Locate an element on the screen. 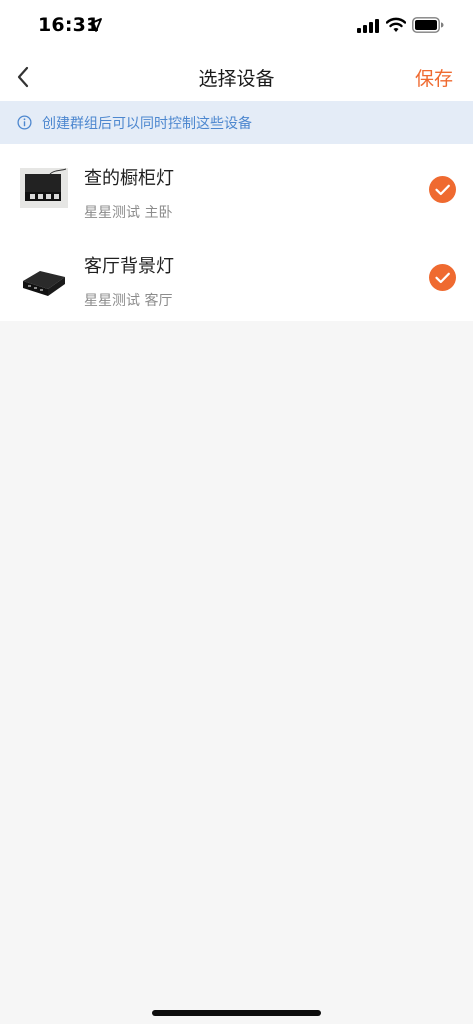 The image size is (473, 1024). device-item: 客厅背景灯 星星测试 客厅 is located at coordinates (236, 276).